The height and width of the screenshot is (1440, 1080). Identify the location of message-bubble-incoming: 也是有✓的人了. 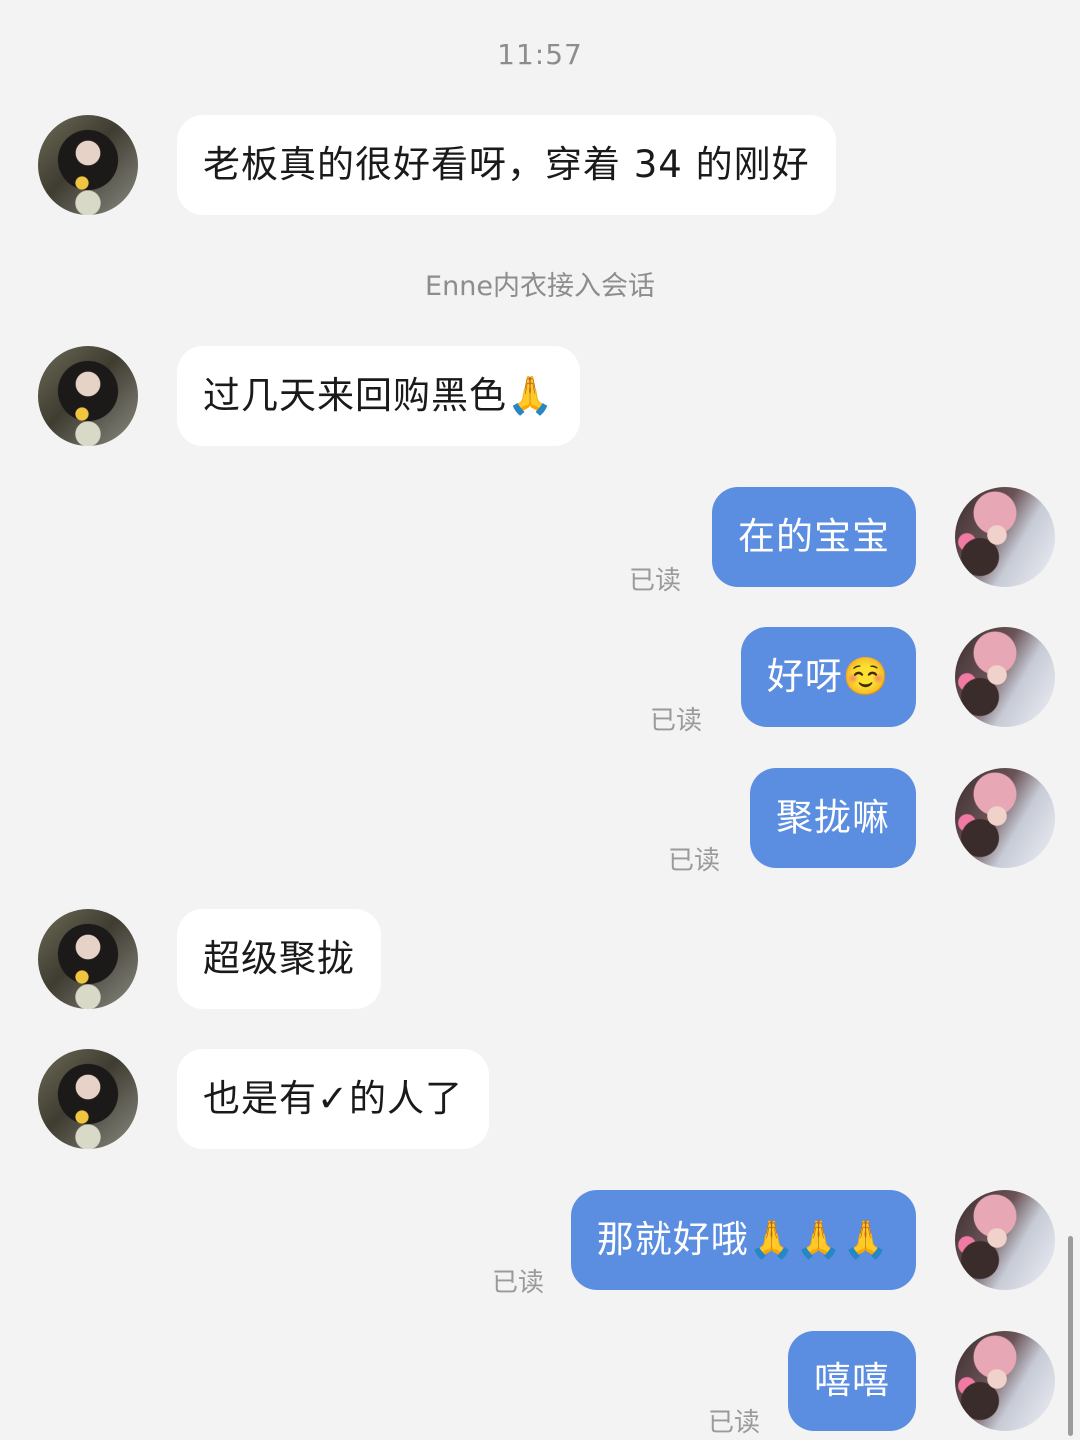
(333, 1099).